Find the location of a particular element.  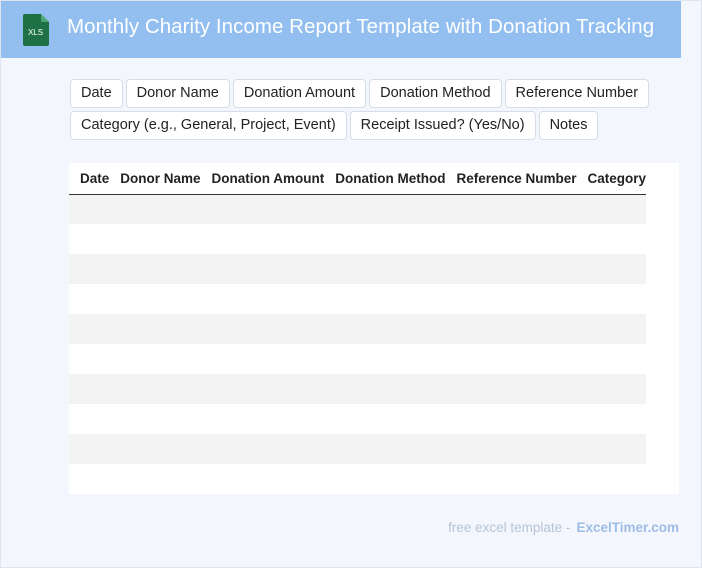

column-header-category: Category is located at coordinates (611, 179).